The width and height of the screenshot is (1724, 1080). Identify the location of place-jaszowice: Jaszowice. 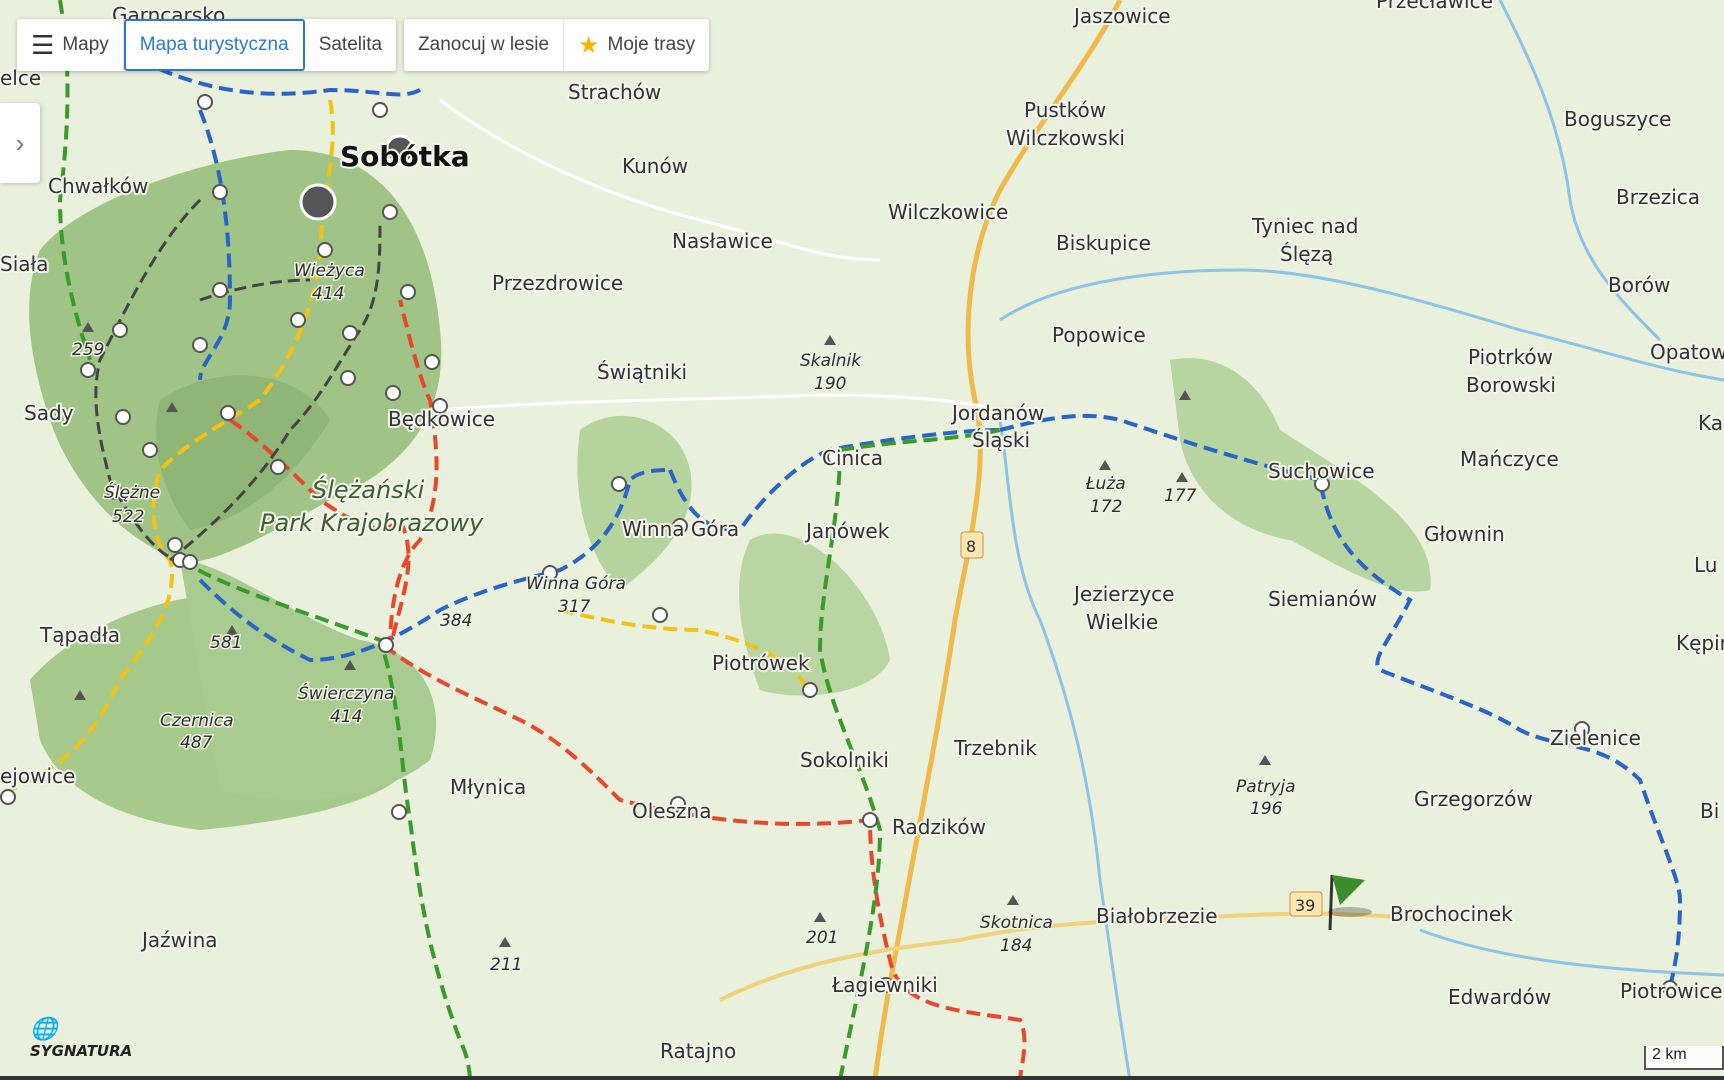
(1121, 16).